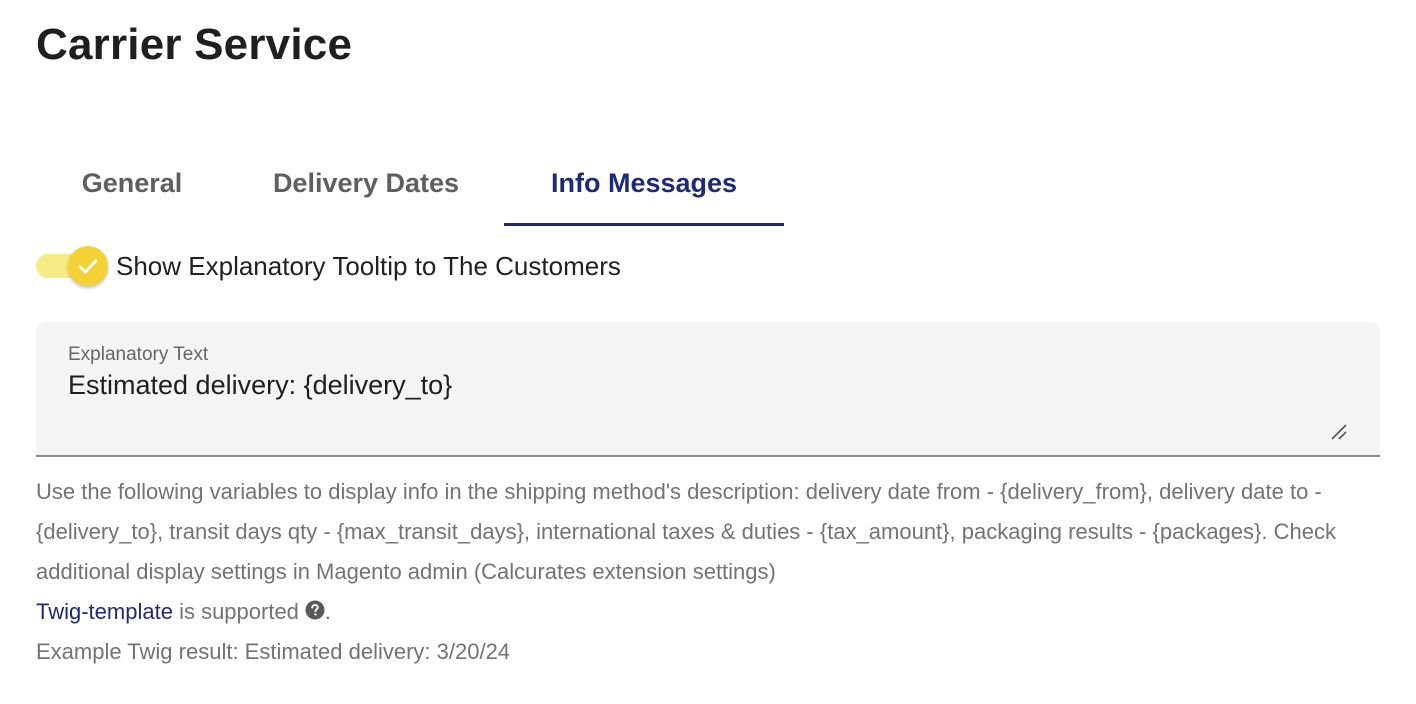 The image size is (1416, 704). What do you see at coordinates (328, 611) in the screenshot?
I see `twig-support-period: .` at bounding box center [328, 611].